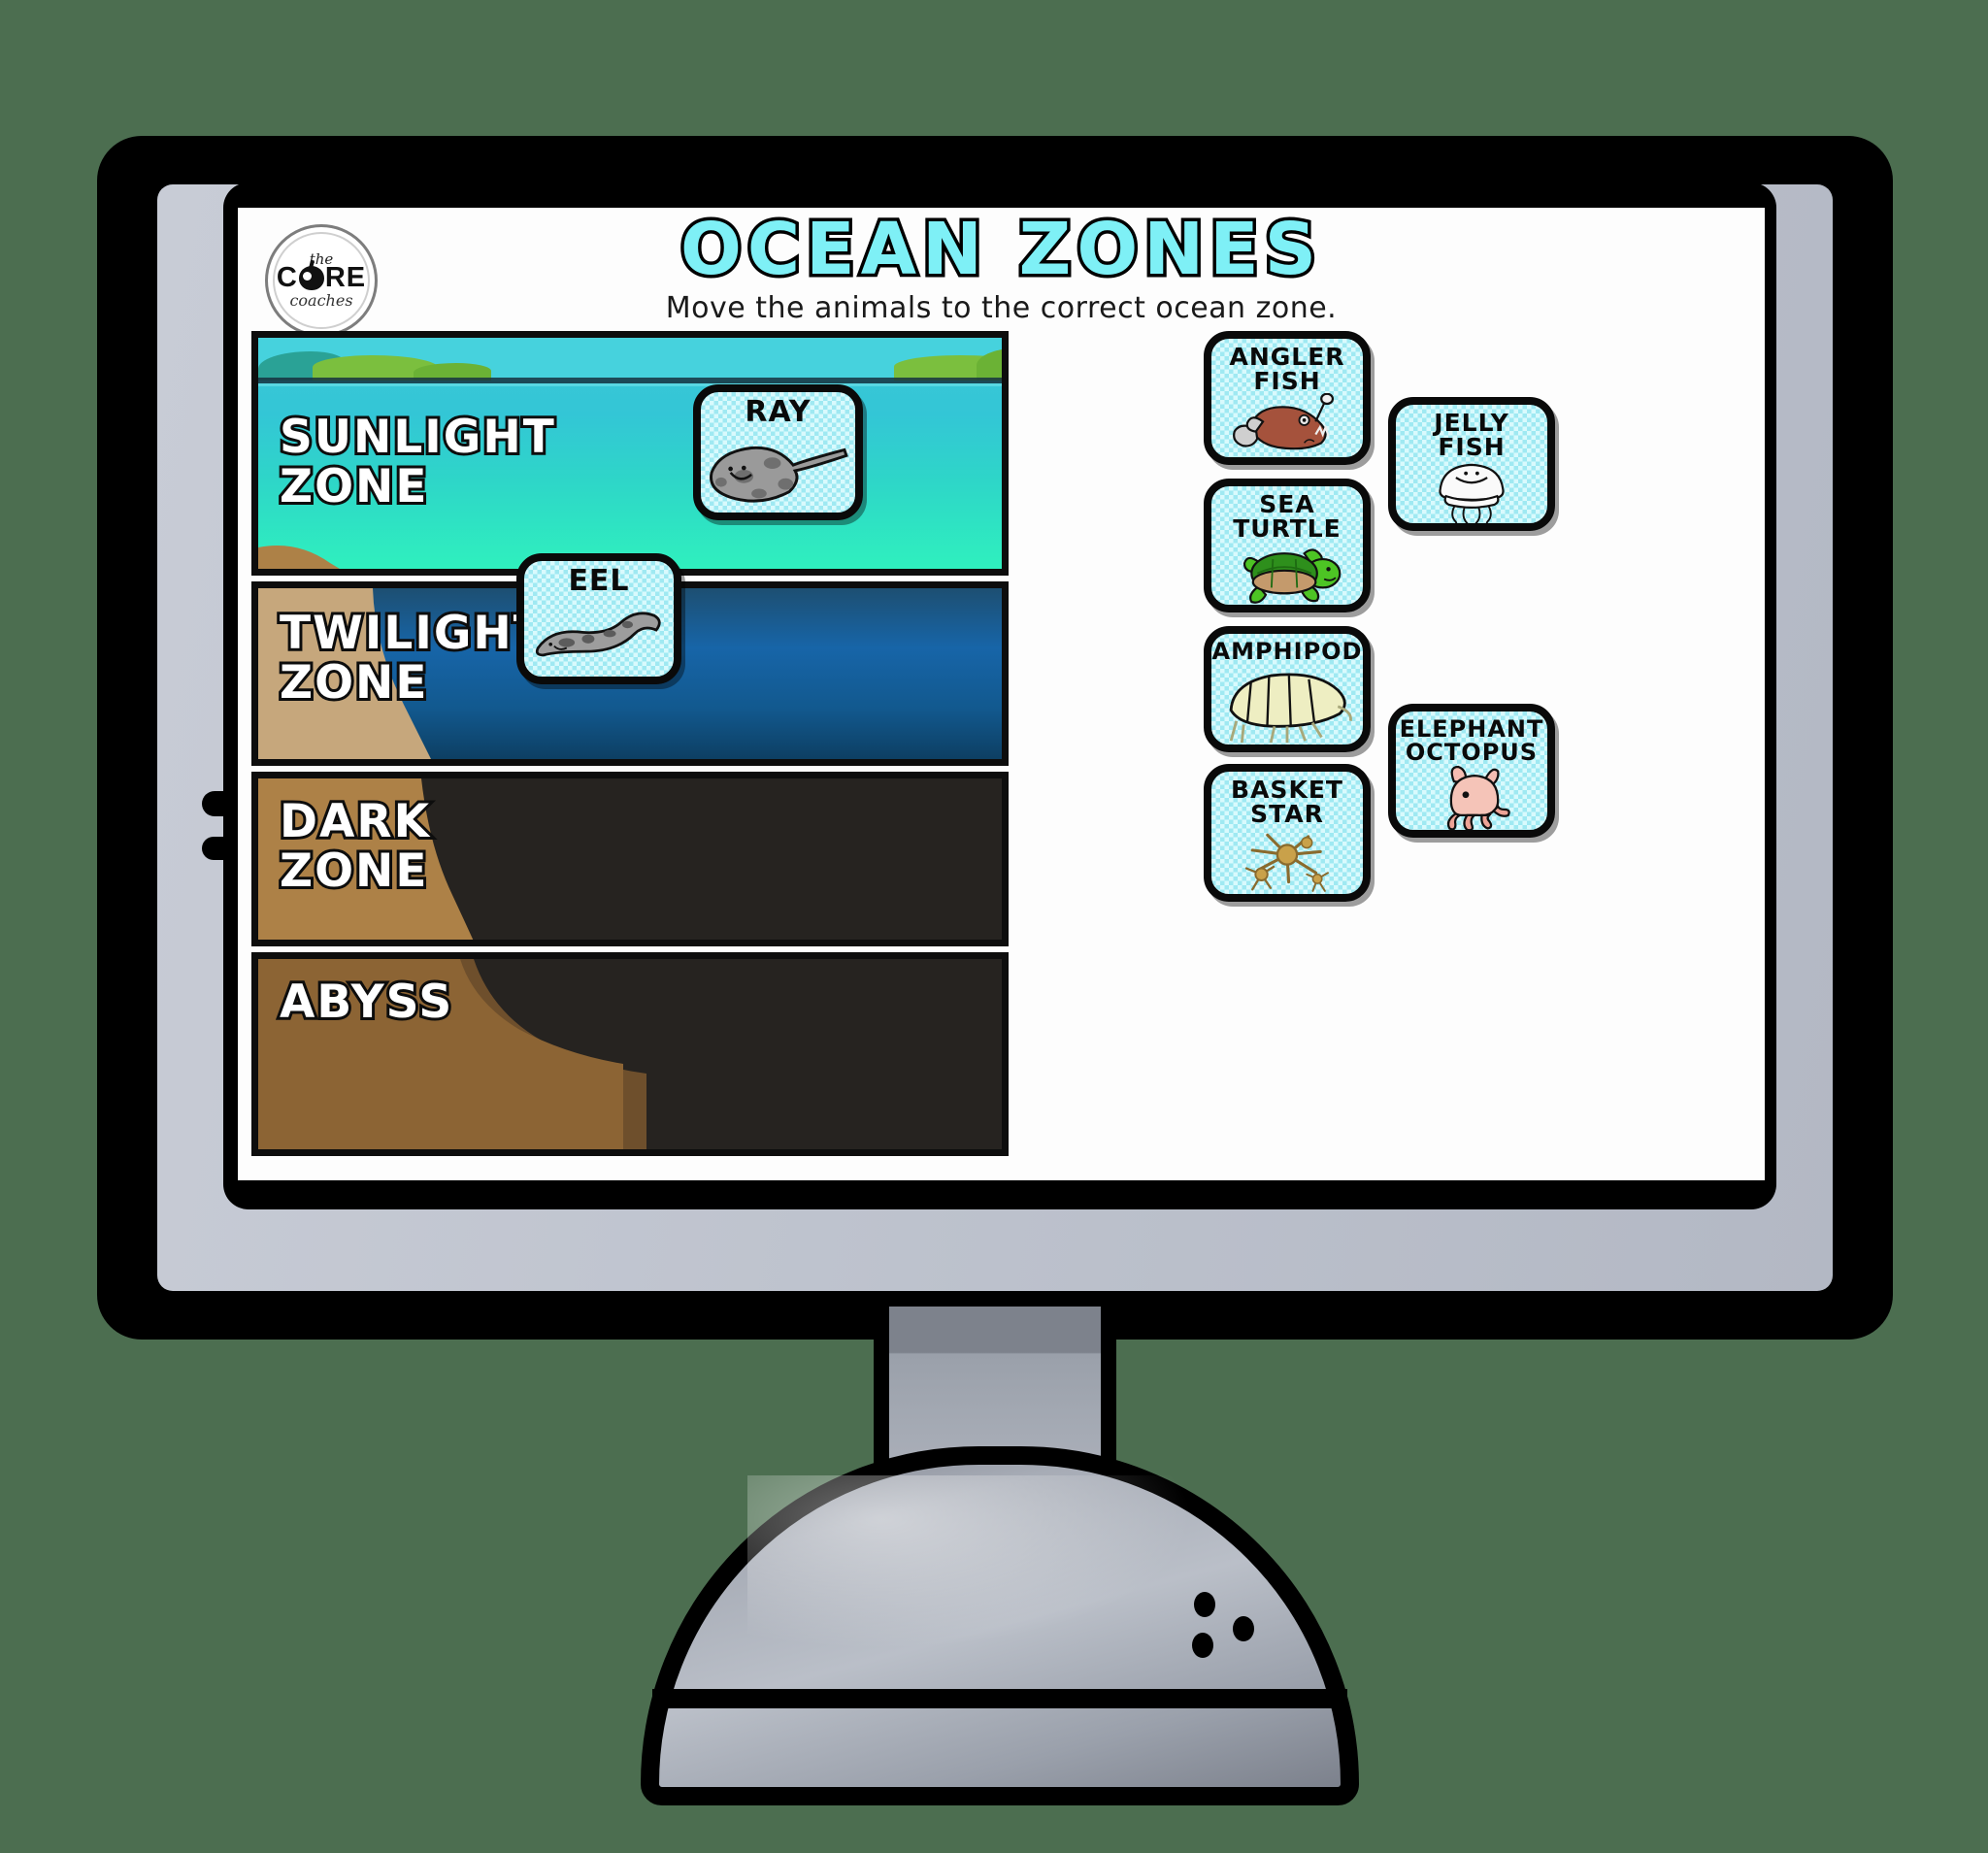 The width and height of the screenshot is (1988, 1853). I want to click on animal-card-sea-turtle: SEA TURTLE, so click(1288, 546).